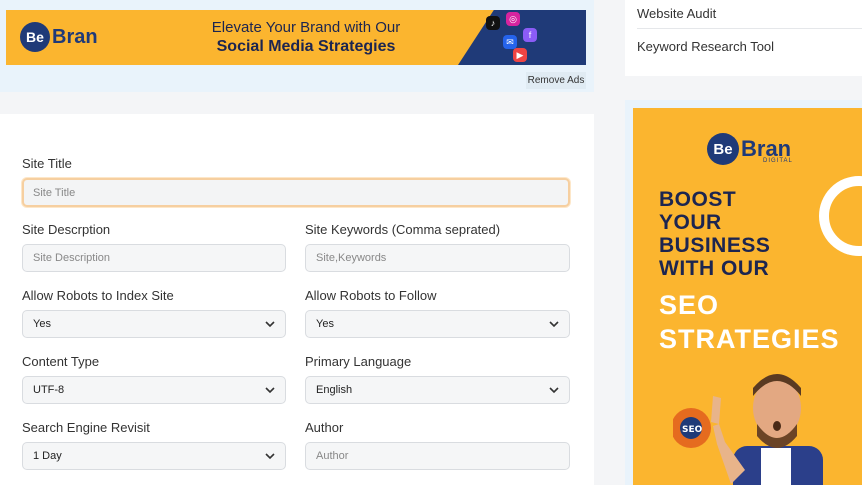 The image size is (862, 485). Describe the element at coordinates (47, 456) in the screenshot. I see `select-value: 1 Day` at that location.